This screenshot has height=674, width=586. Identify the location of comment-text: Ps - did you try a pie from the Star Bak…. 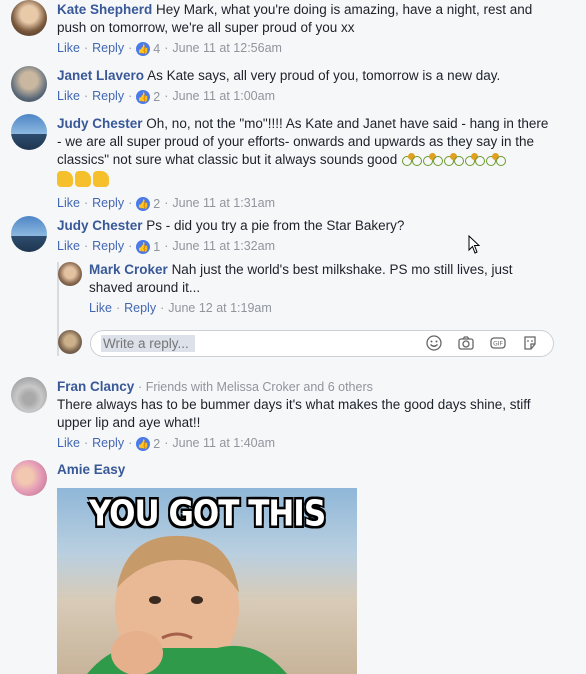
(275, 225).